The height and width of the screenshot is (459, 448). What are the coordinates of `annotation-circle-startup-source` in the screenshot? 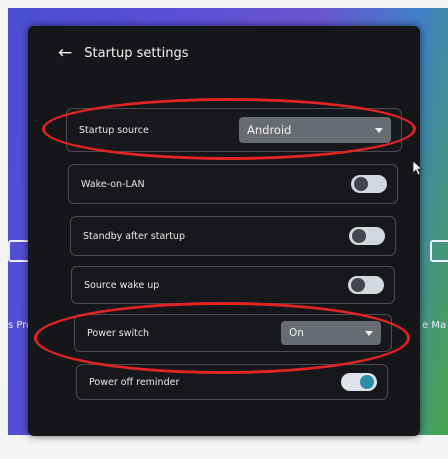 It's located at (229, 129).